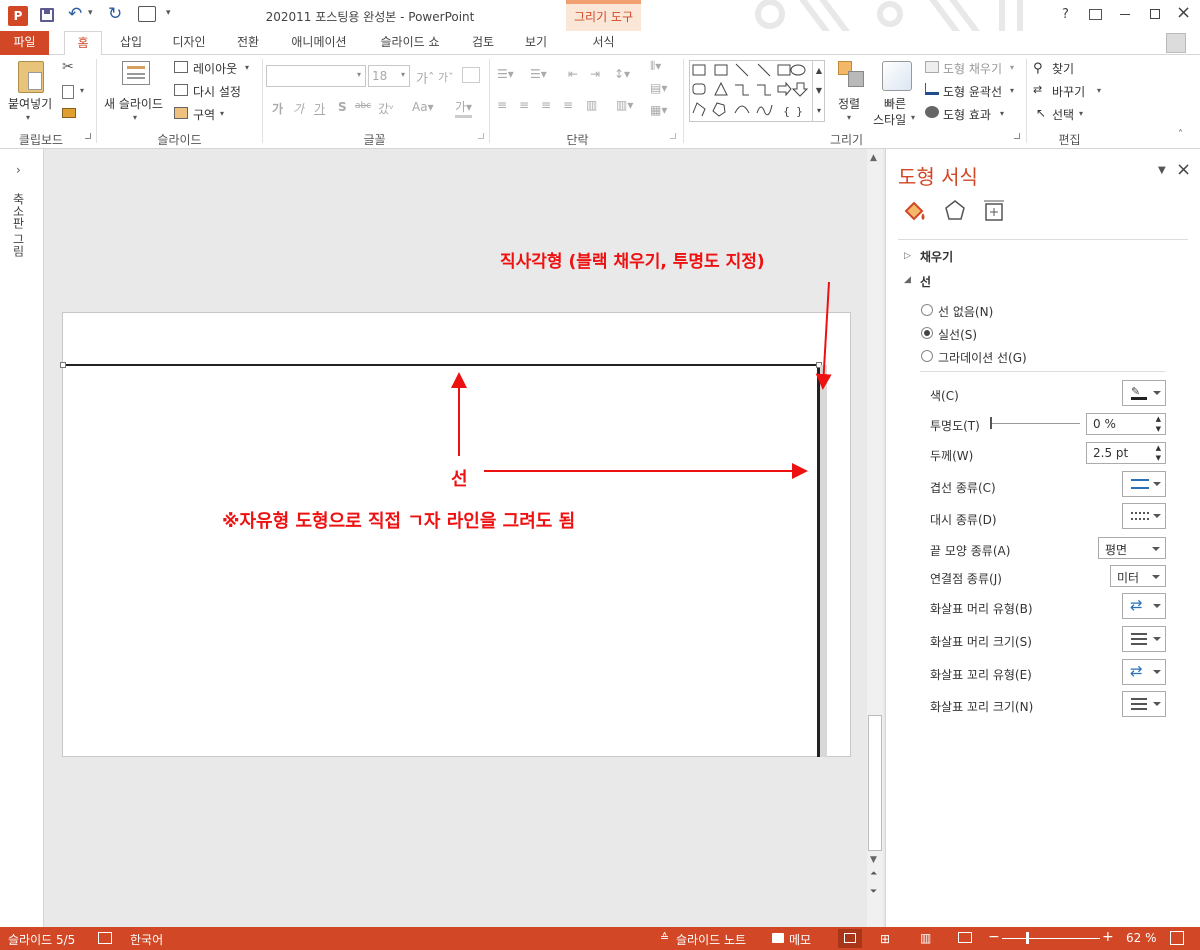  Describe the element at coordinates (389, 76) in the screenshot. I see `font-size-box: 18 ▾` at that location.